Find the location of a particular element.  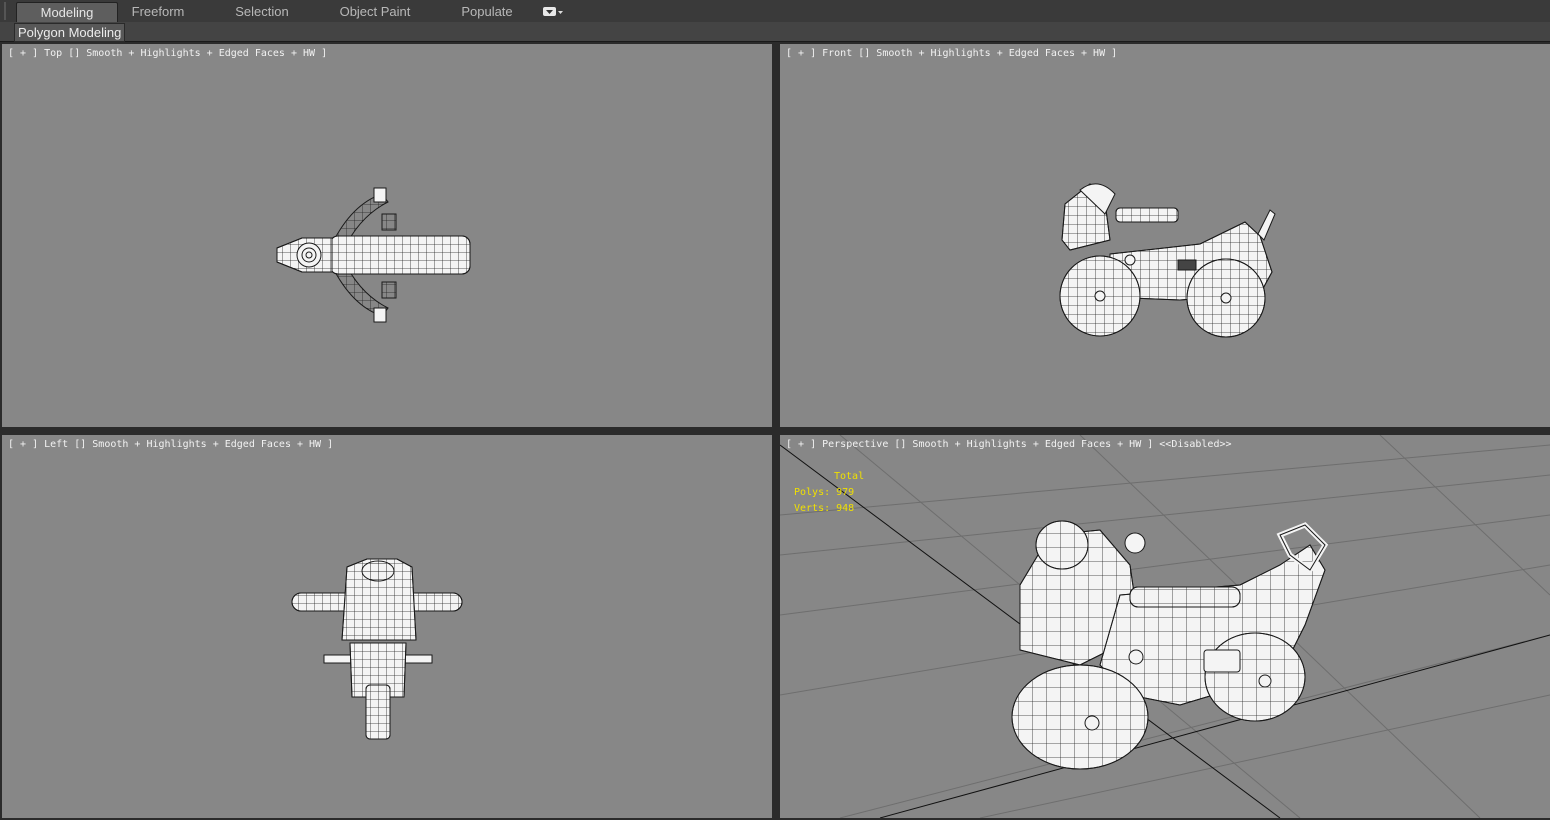

tab-freeform: Freeform is located at coordinates (158, 11).